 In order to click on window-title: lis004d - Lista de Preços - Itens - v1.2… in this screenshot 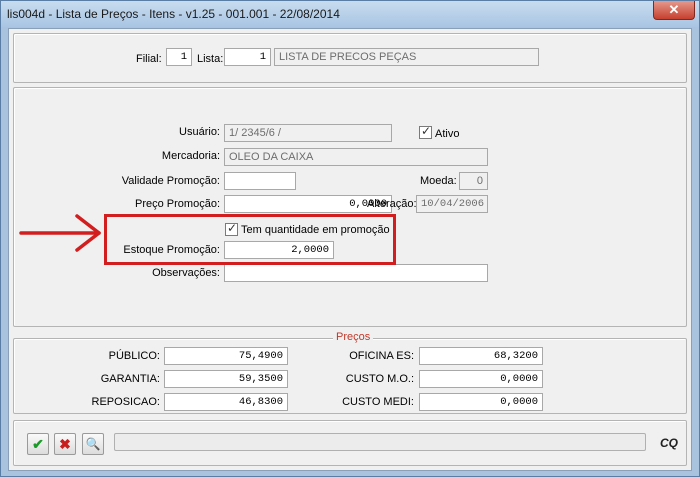, I will do `click(173, 14)`.